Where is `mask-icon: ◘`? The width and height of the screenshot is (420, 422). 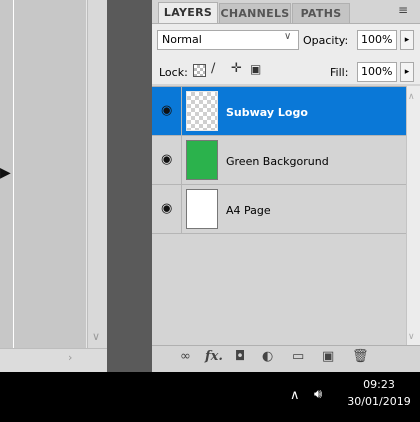 mask-icon: ◘ is located at coordinates (240, 356).